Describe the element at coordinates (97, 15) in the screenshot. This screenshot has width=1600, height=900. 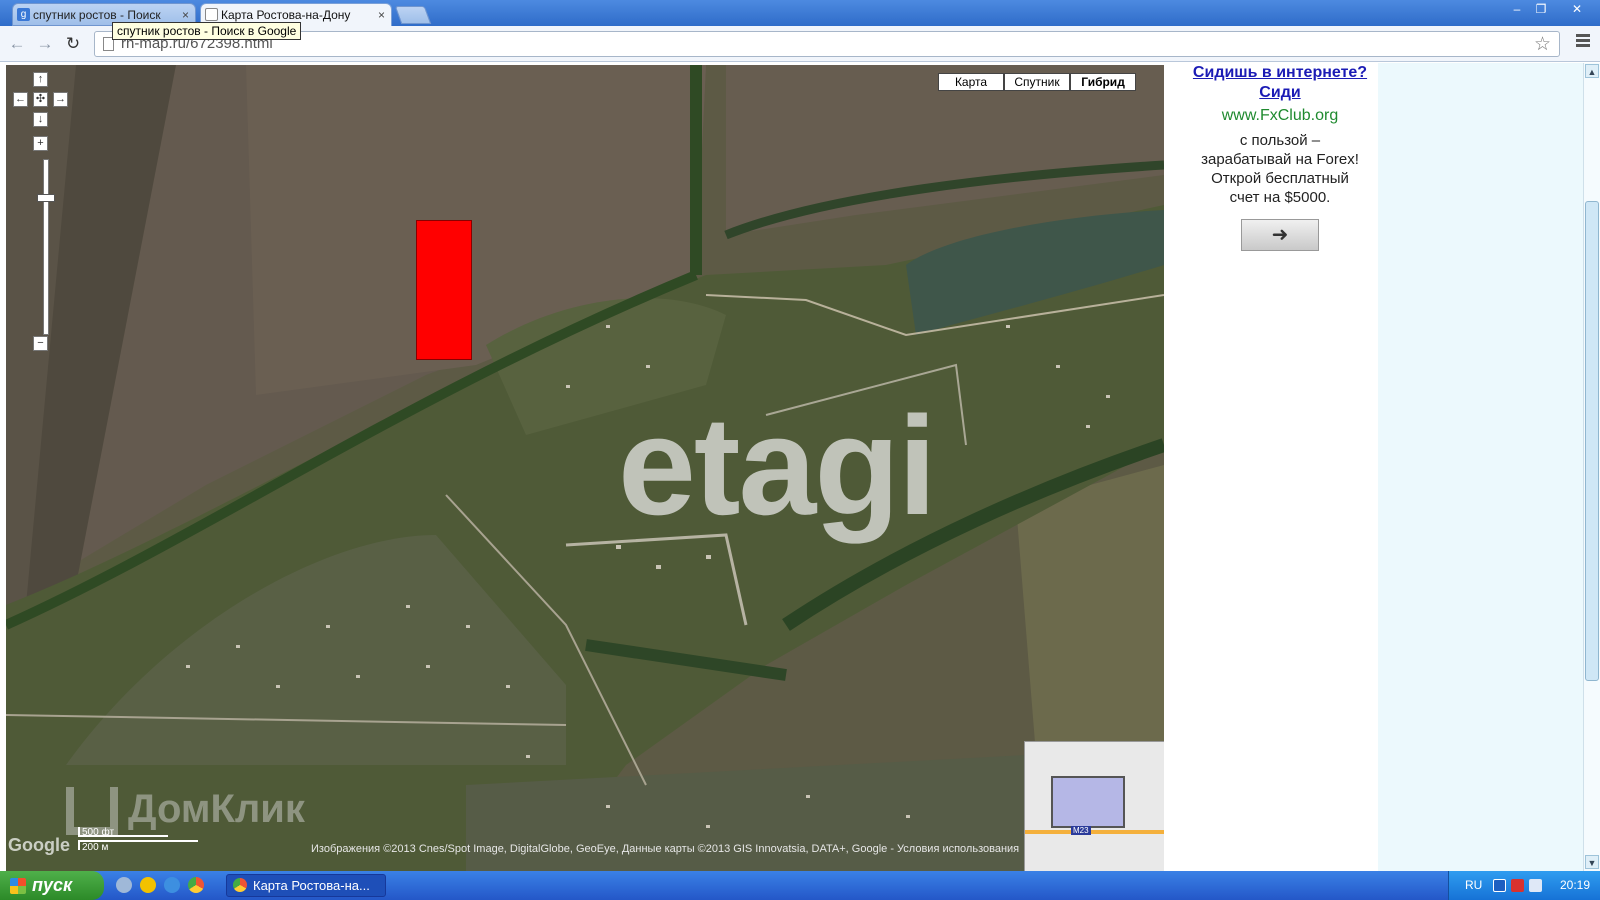
I see `tab-title: спутник ростов - Поиск` at that location.